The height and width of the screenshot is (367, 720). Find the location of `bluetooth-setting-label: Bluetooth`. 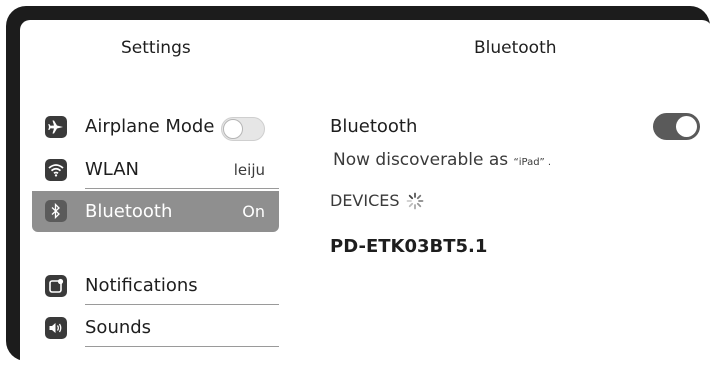

bluetooth-setting-label: Bluetooth is located at coordinates (374, 126).